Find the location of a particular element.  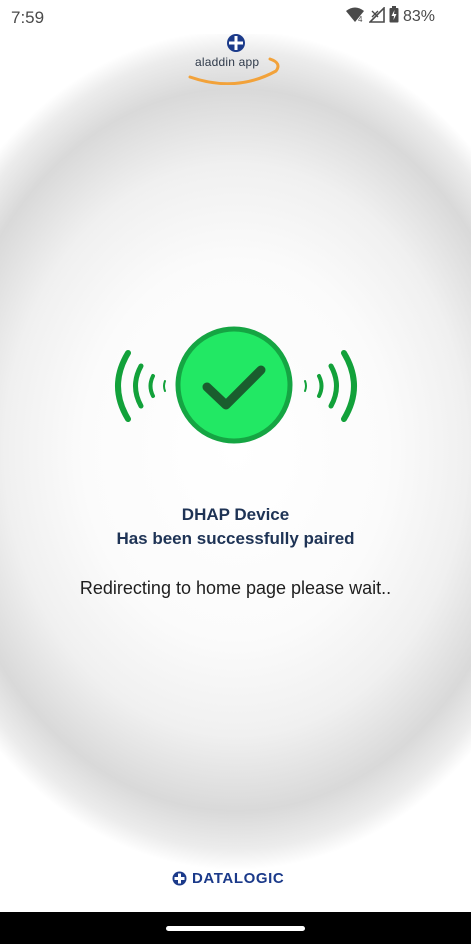

check-icon is located at coordinates (234, 385).